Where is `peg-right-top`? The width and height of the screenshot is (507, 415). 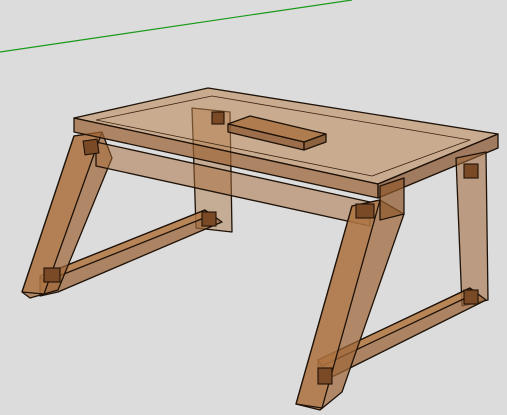
peg-right-top is located at coordinates (365, 211).